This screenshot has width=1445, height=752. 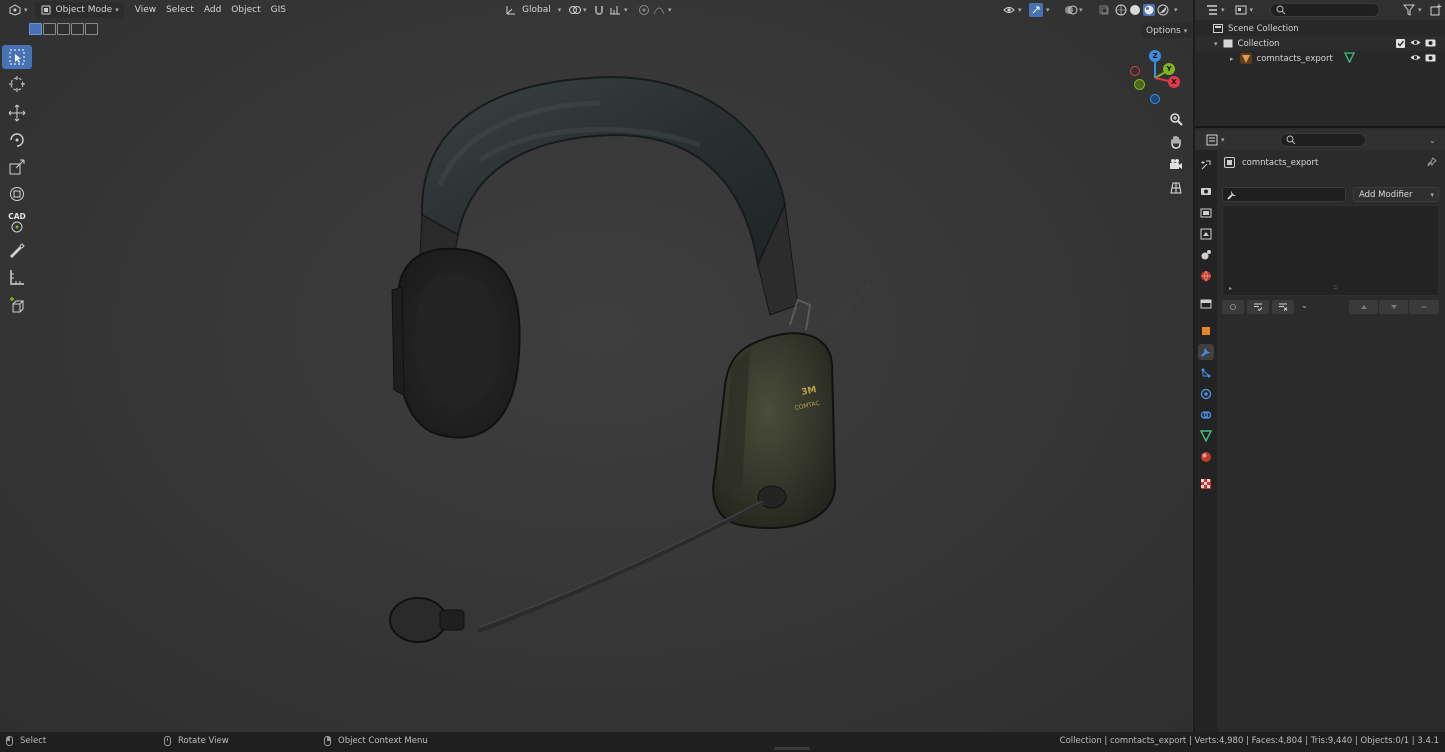 I want to click on select-new-icon, so click(x=35, y=29).